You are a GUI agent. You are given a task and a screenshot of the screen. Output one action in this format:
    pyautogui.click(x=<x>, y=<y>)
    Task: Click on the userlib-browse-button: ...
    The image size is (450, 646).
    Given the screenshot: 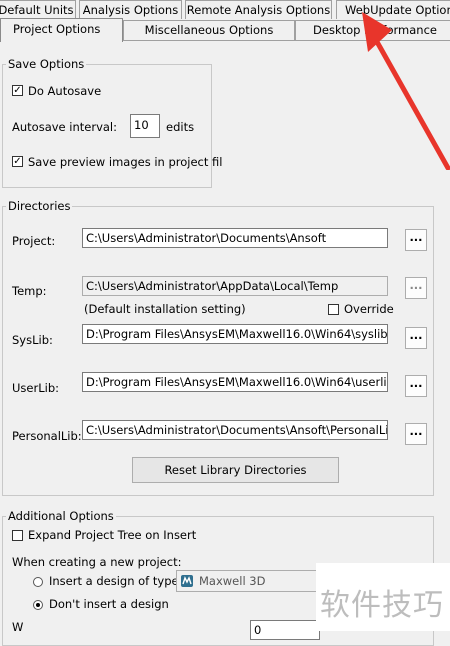 What is the action you would take?
    pyautogui.click(x=416, y=386)
    